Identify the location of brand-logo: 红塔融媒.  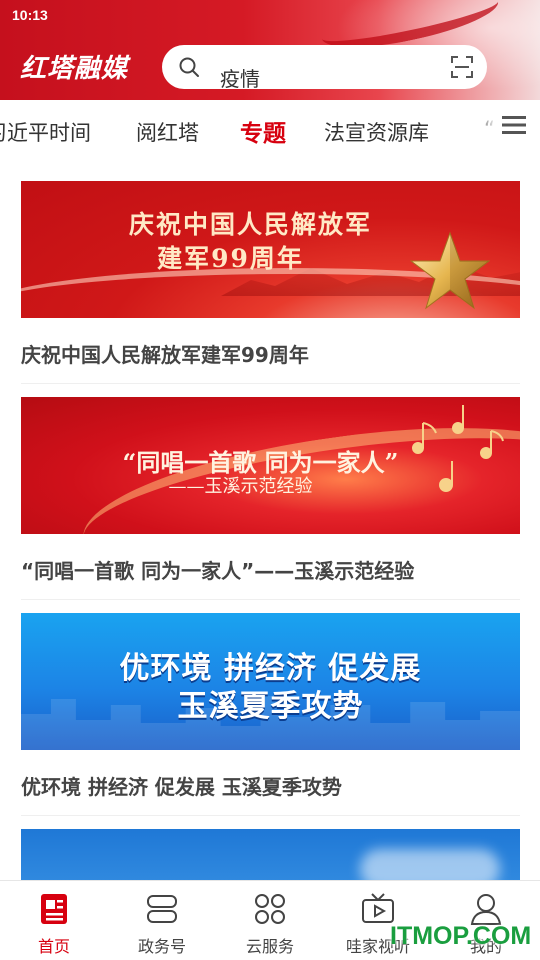
(74, 69).